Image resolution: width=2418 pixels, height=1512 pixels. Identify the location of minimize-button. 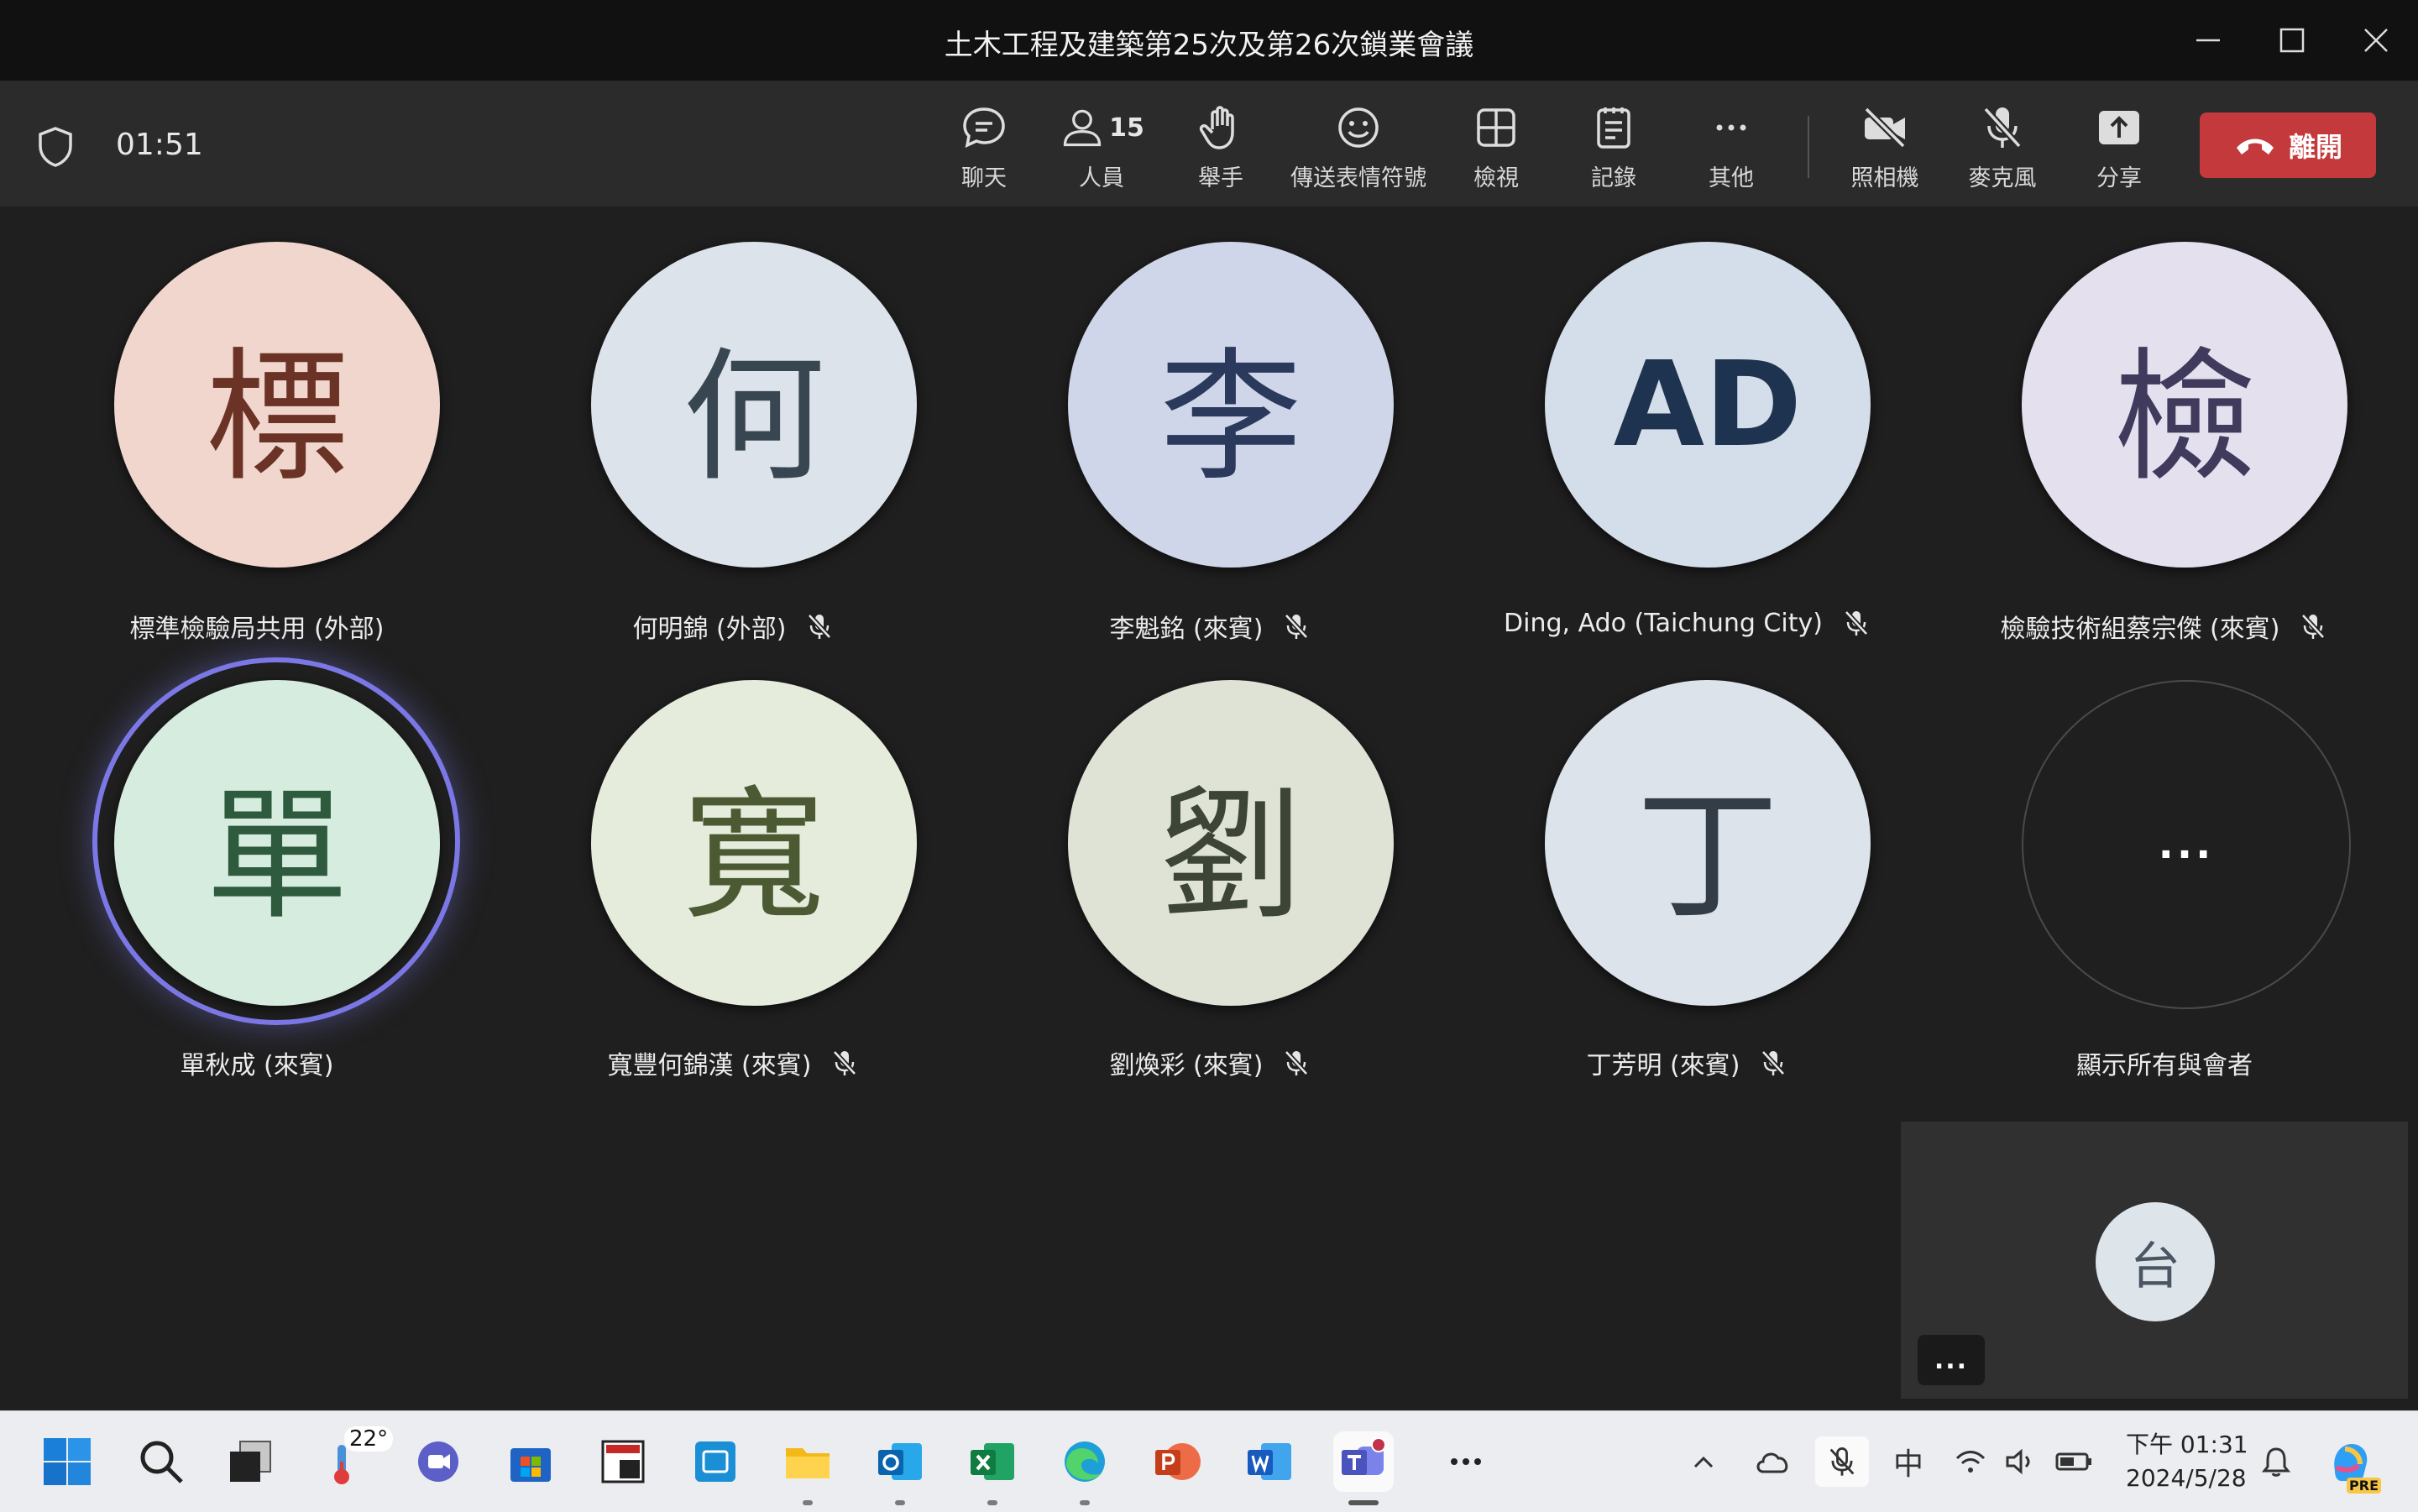
(2208, 40).